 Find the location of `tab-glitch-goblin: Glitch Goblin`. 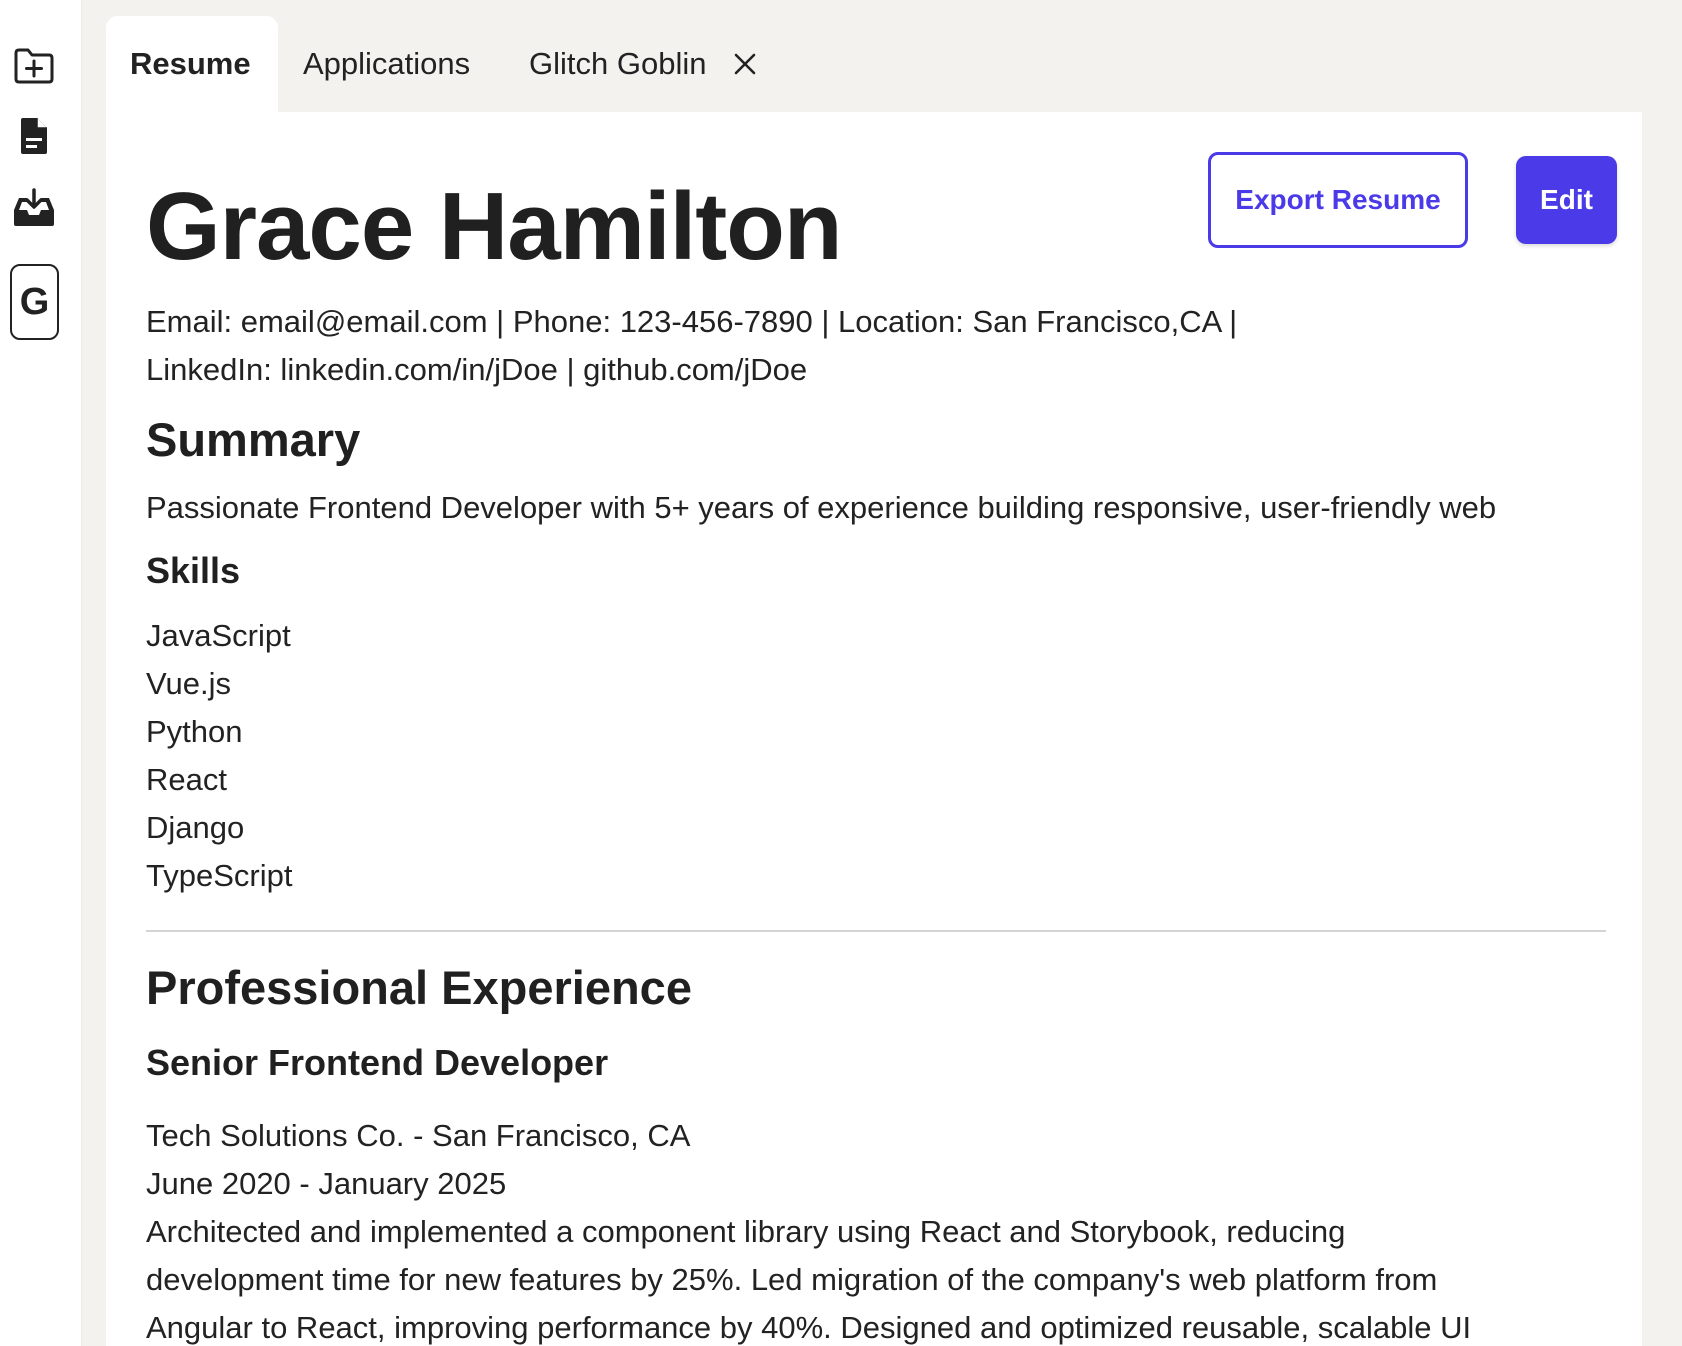

tab-glitch-goblin: Glitch Goblin is located at coordinates (644, 64).